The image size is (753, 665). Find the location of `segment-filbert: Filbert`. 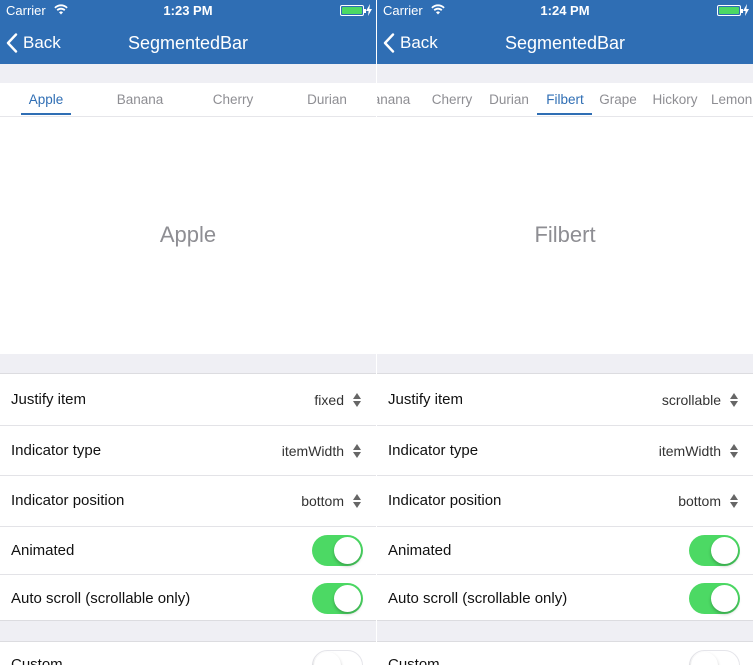

segment-filbert: Filbert is located at coordinates (565, 99).